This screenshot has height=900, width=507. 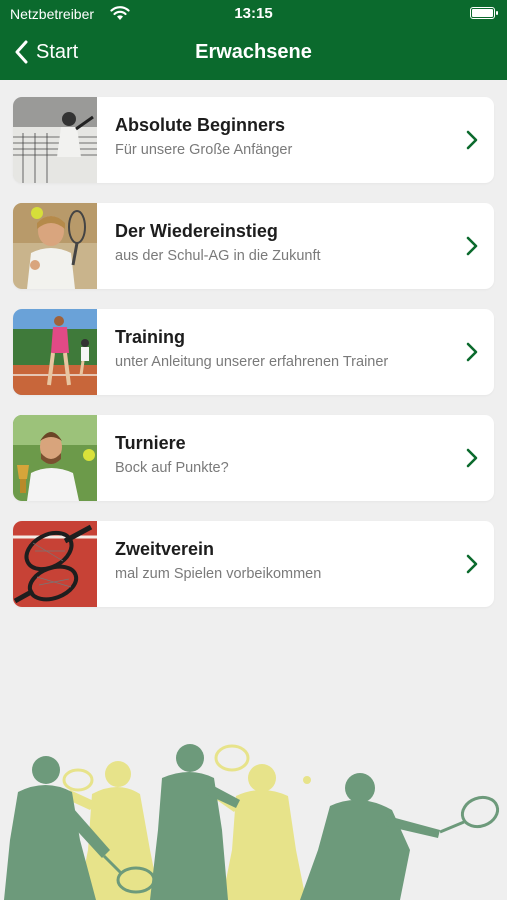 What do you see at coordinates (253, 458) in the screenshot?
I see `list-item-turniere: Turniere Bock auf Punkte?` at bounding box center [253, 458].